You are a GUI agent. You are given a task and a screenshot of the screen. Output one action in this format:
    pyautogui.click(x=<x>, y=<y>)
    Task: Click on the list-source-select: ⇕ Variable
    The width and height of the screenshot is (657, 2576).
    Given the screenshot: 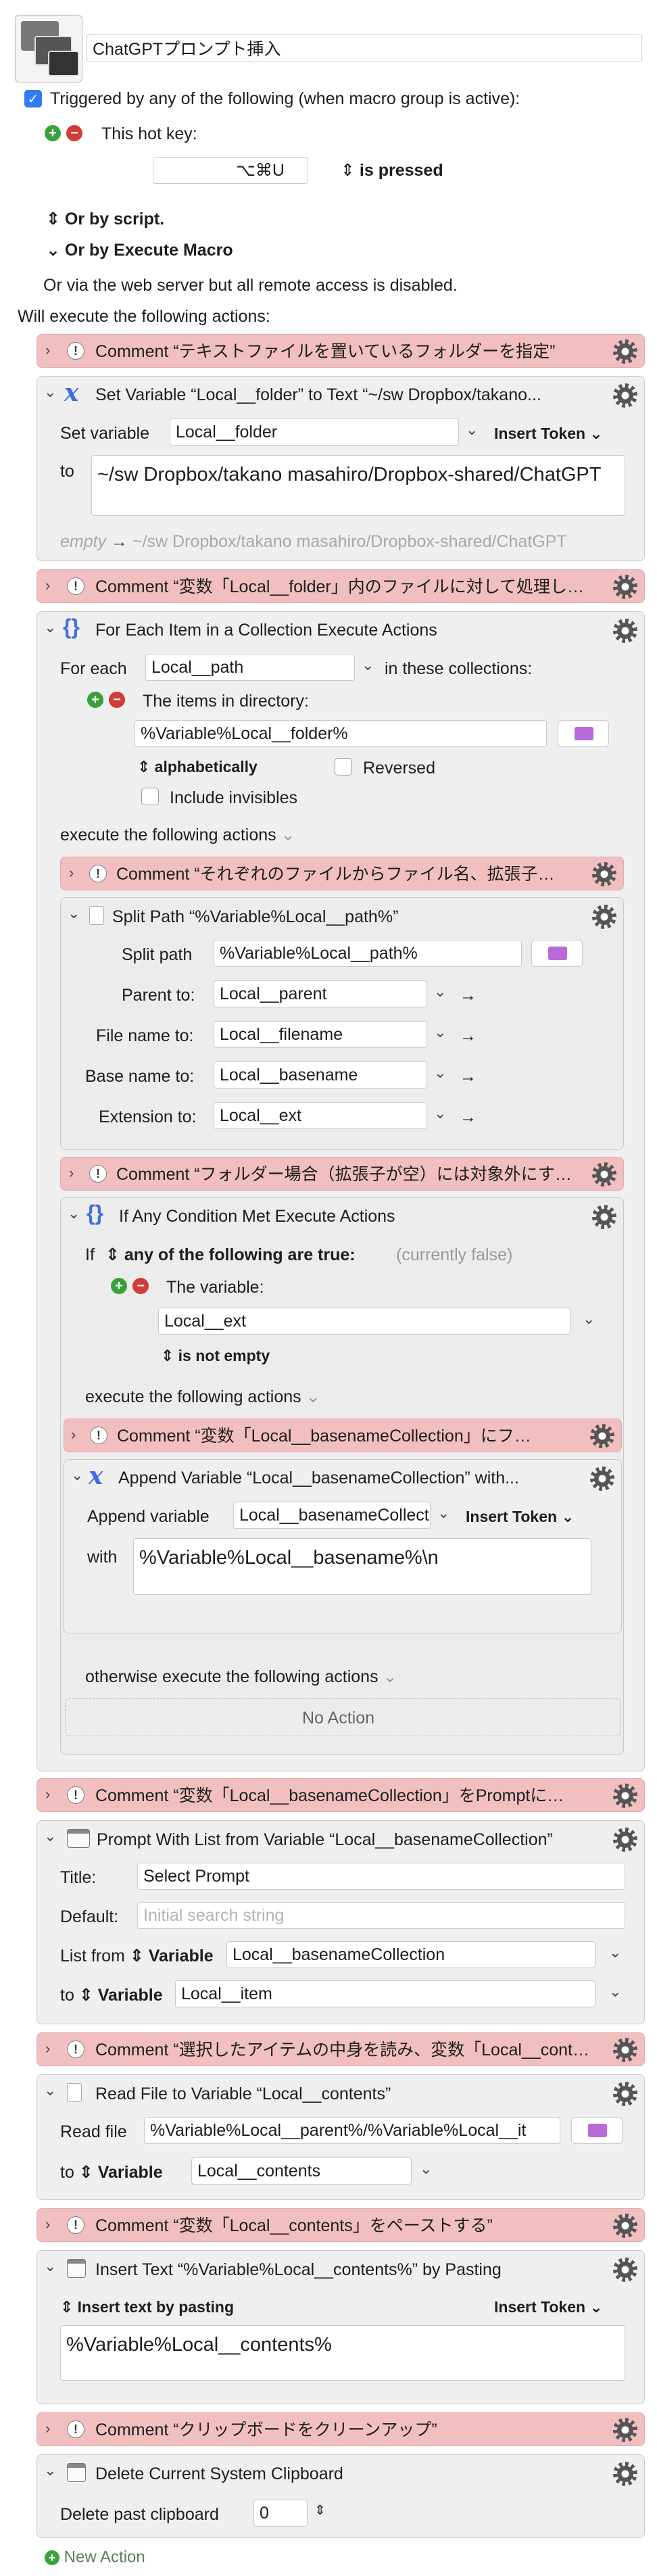 What is the action you would take?
    pyautogui.click(x=172, y=1956)
    